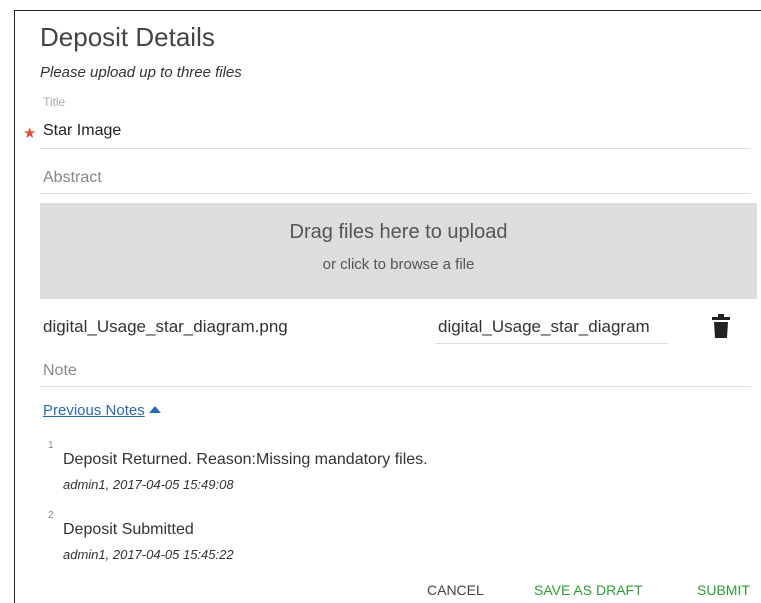  I want to click on title-input-underline, so click(395, 148).